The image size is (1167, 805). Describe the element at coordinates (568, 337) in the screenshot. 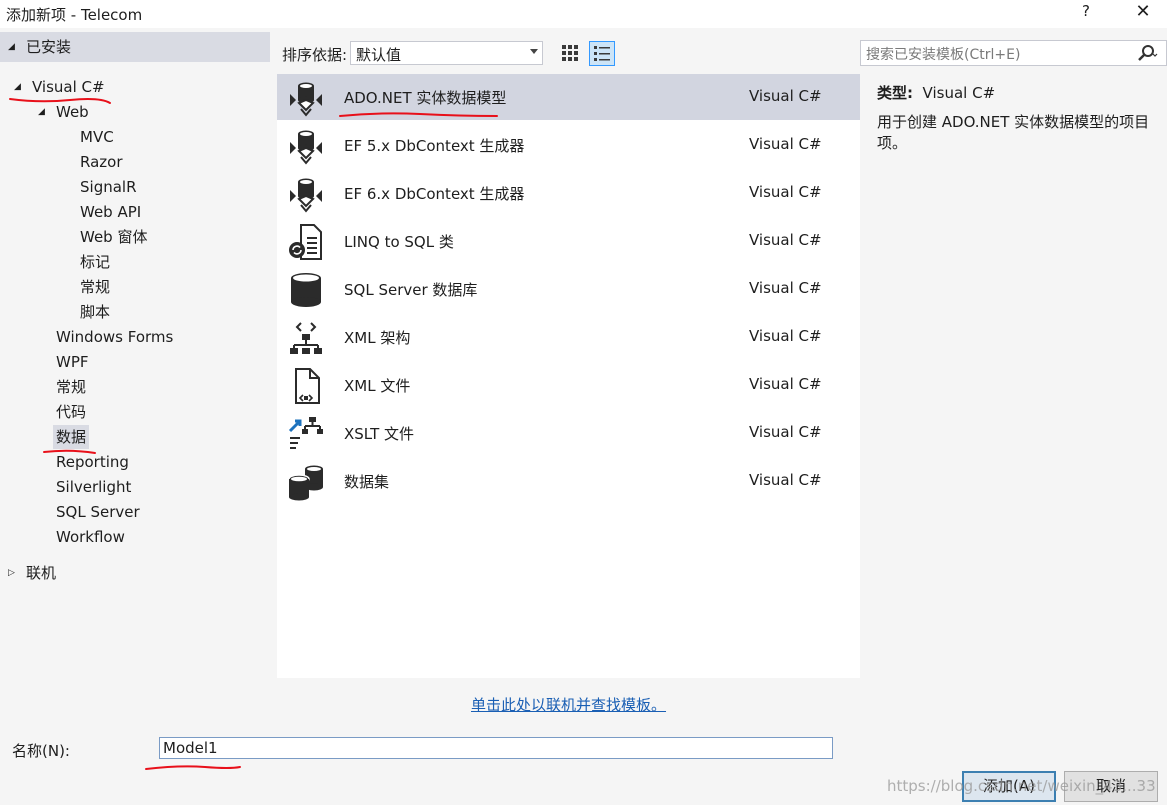

I see `template-item-xml-schema: XML 架构 Visual C#` at that location.